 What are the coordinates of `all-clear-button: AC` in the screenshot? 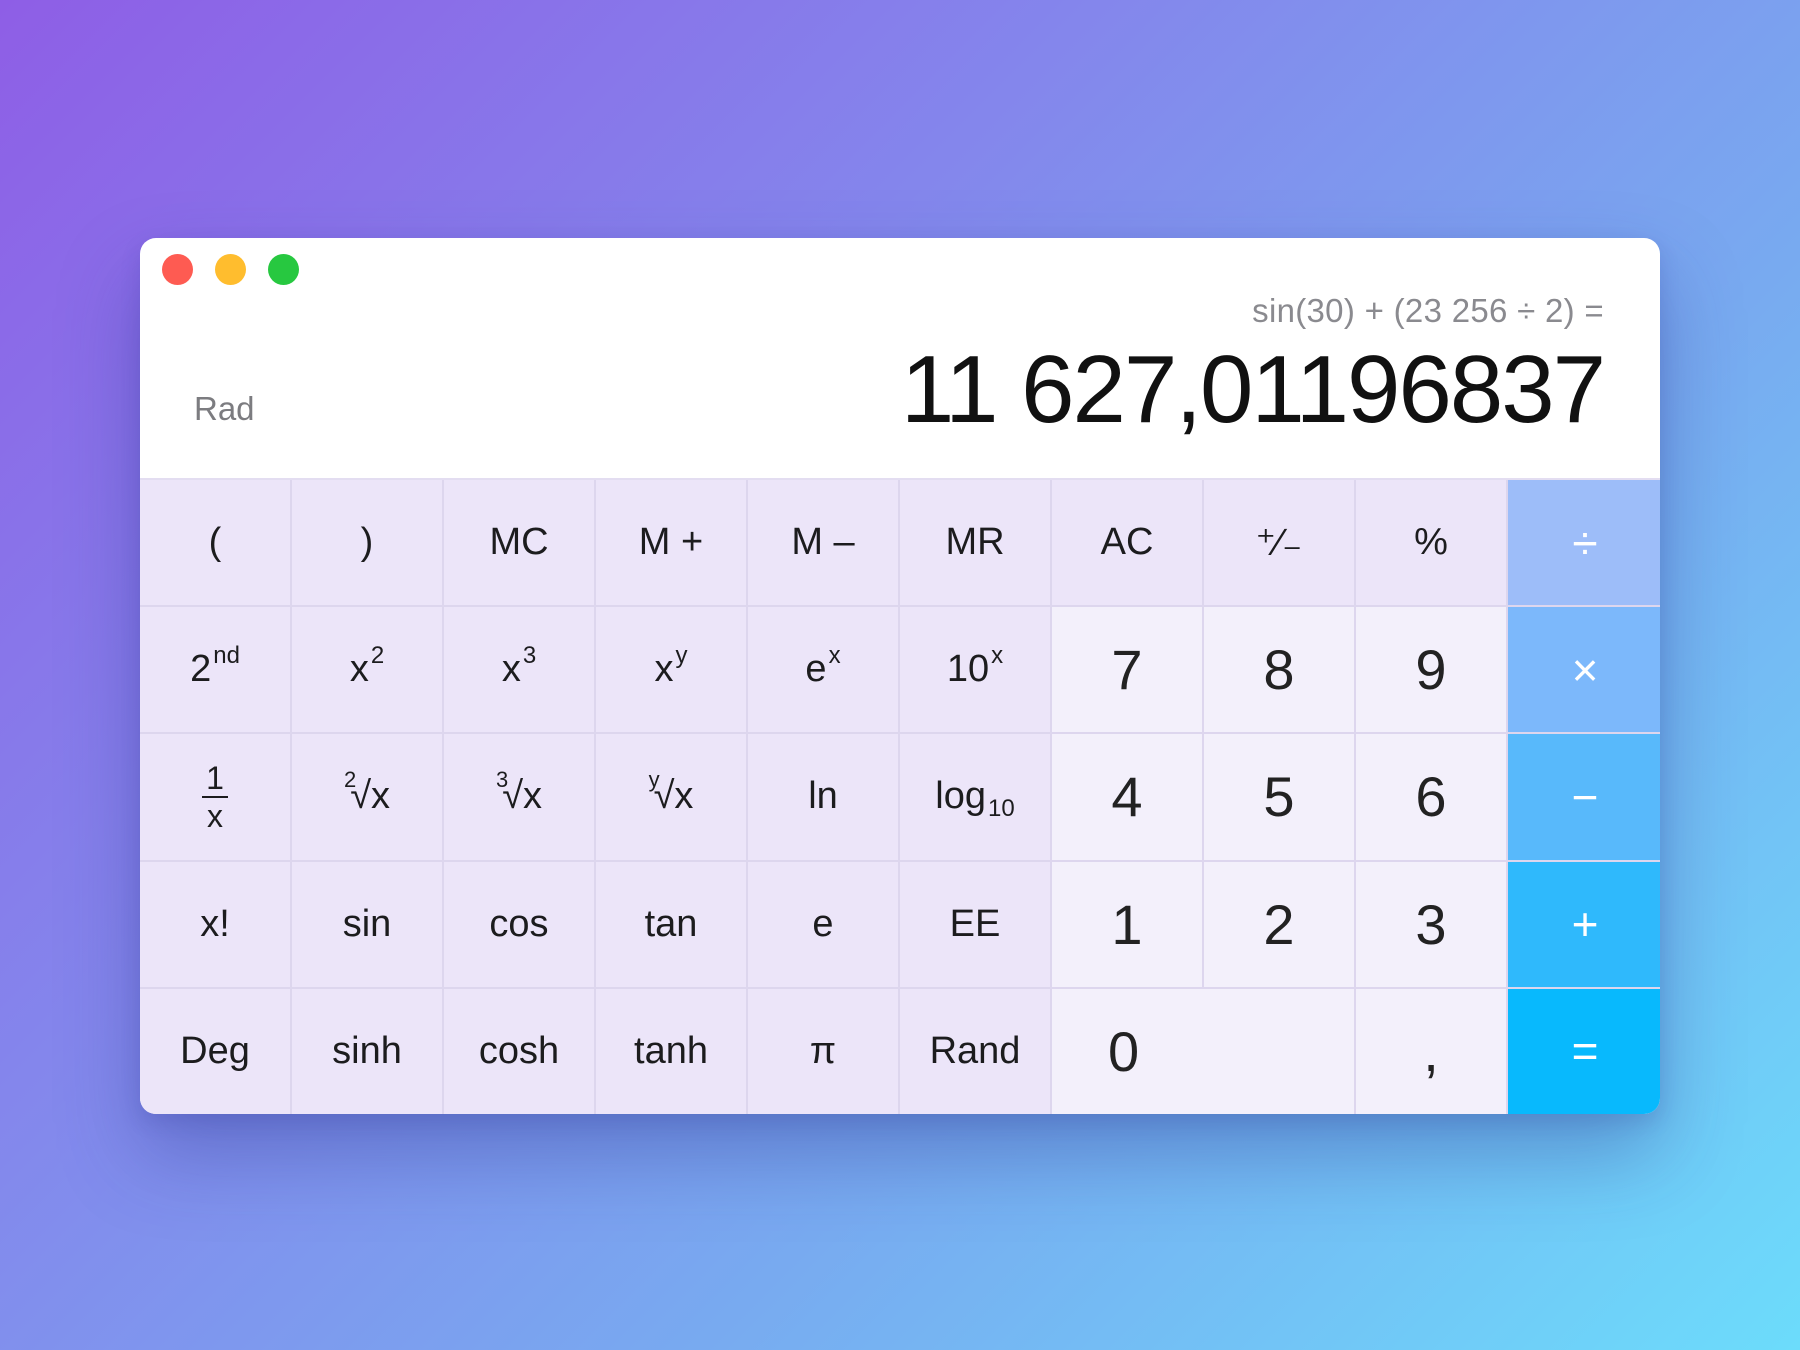 It's located at (1127, 543).